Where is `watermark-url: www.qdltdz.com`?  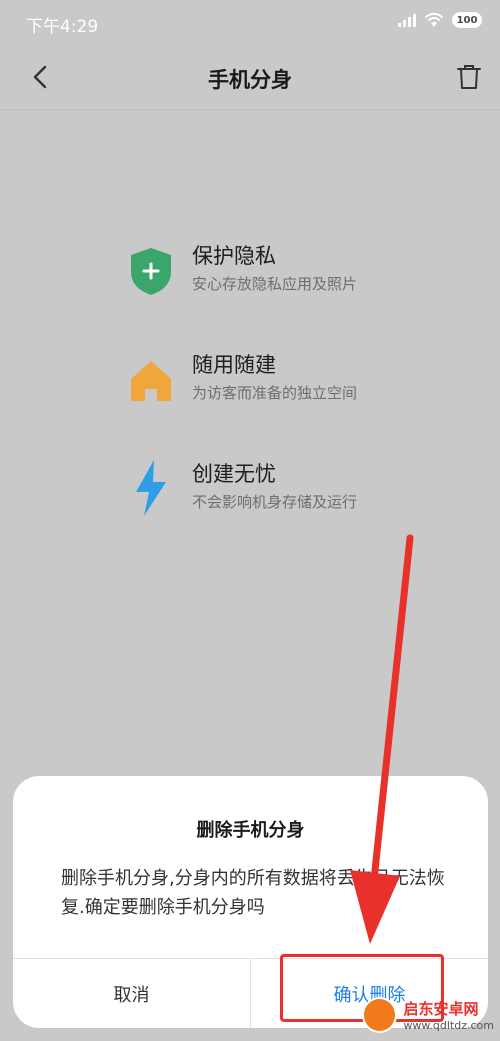
watermark-url: www.qdltdz.com is located at coordinates (448, 1025).